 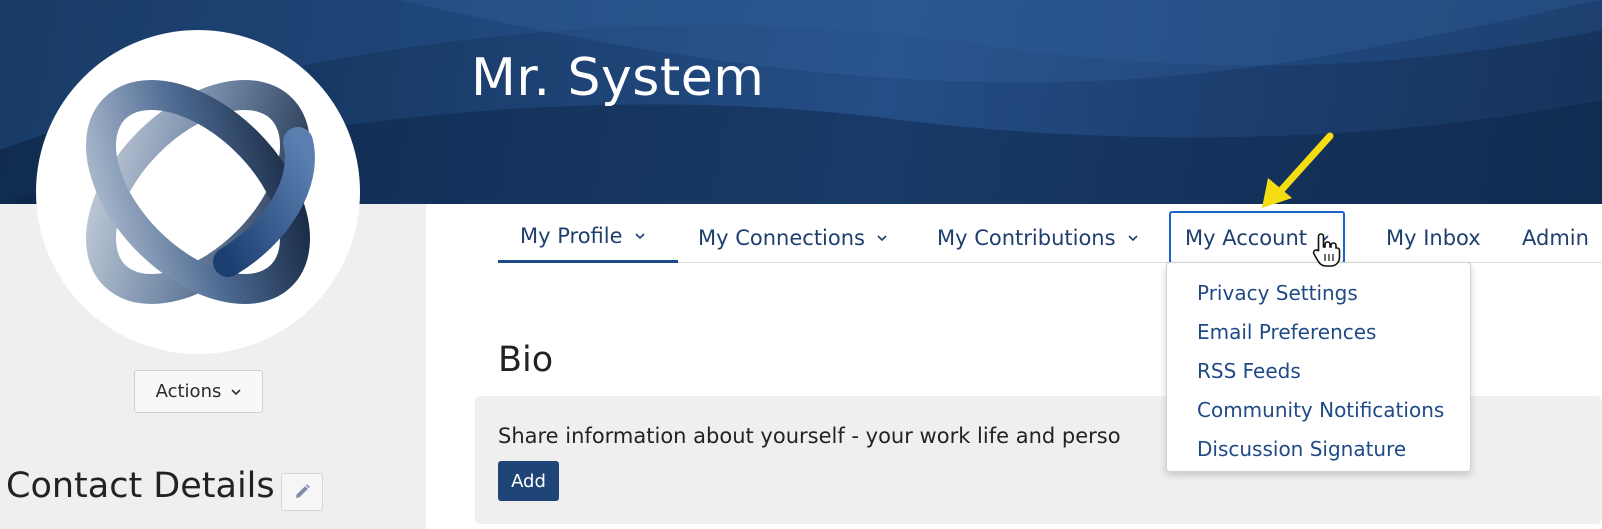 I want to click on menu-item-discussion-signature: Discussion Signature, so click(x=1318, y=448).